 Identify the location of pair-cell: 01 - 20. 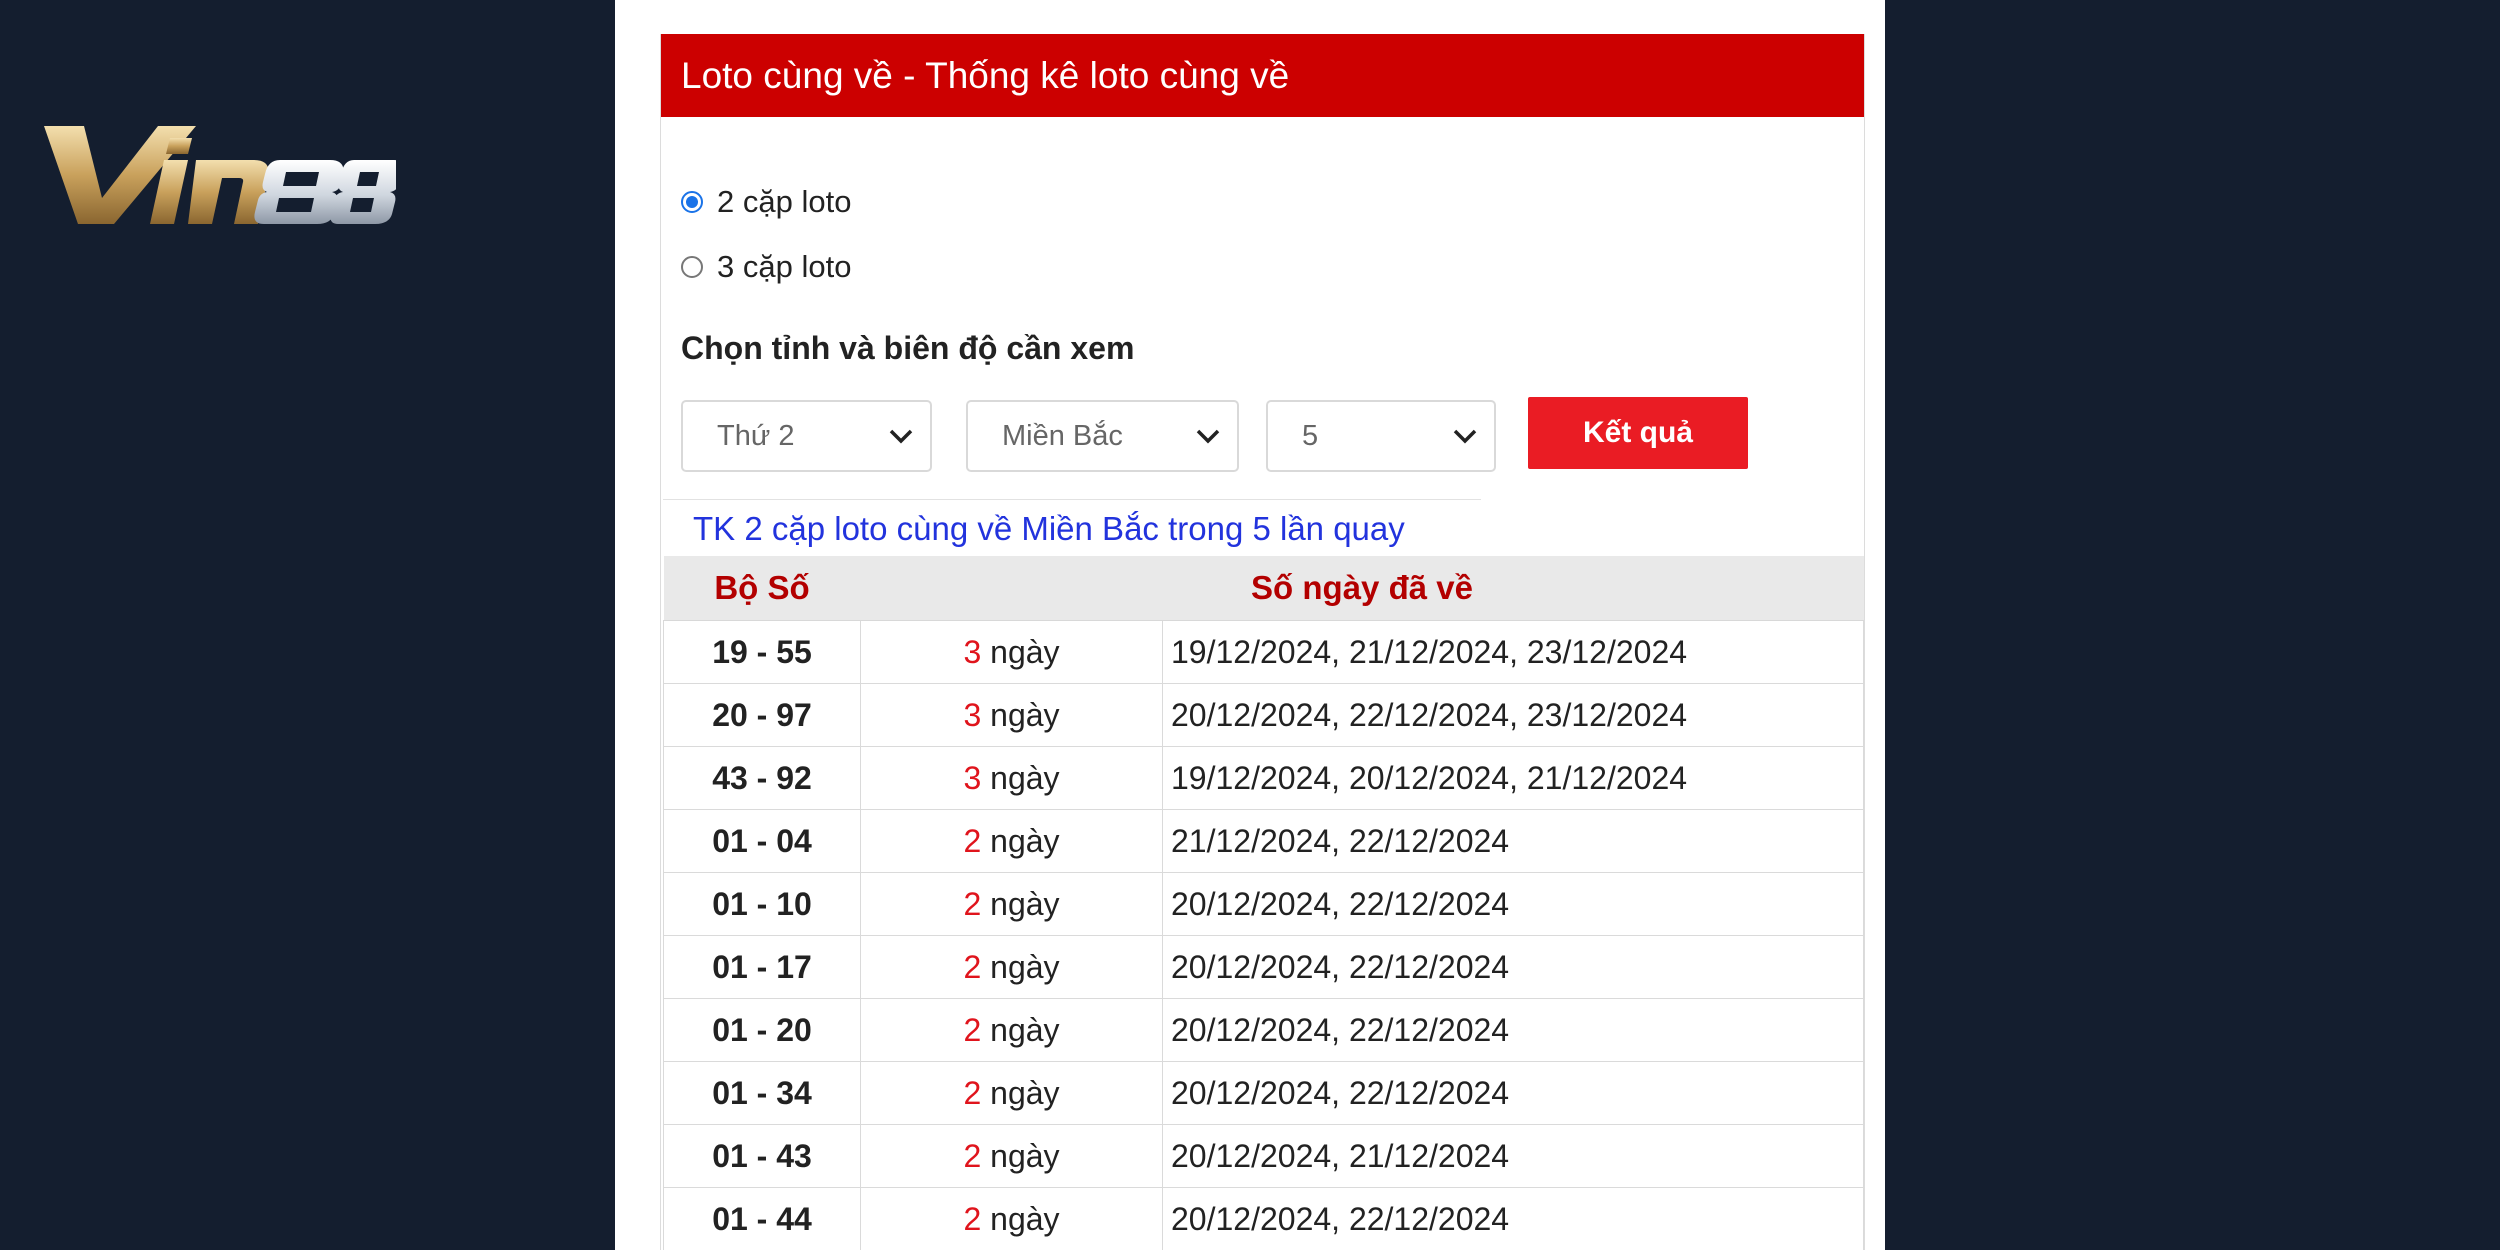
(762, 1030).